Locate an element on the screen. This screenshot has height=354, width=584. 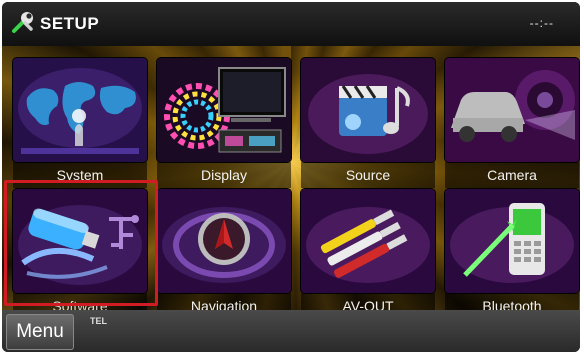
tile-camera: Camera is located at coordinates (512, 123).